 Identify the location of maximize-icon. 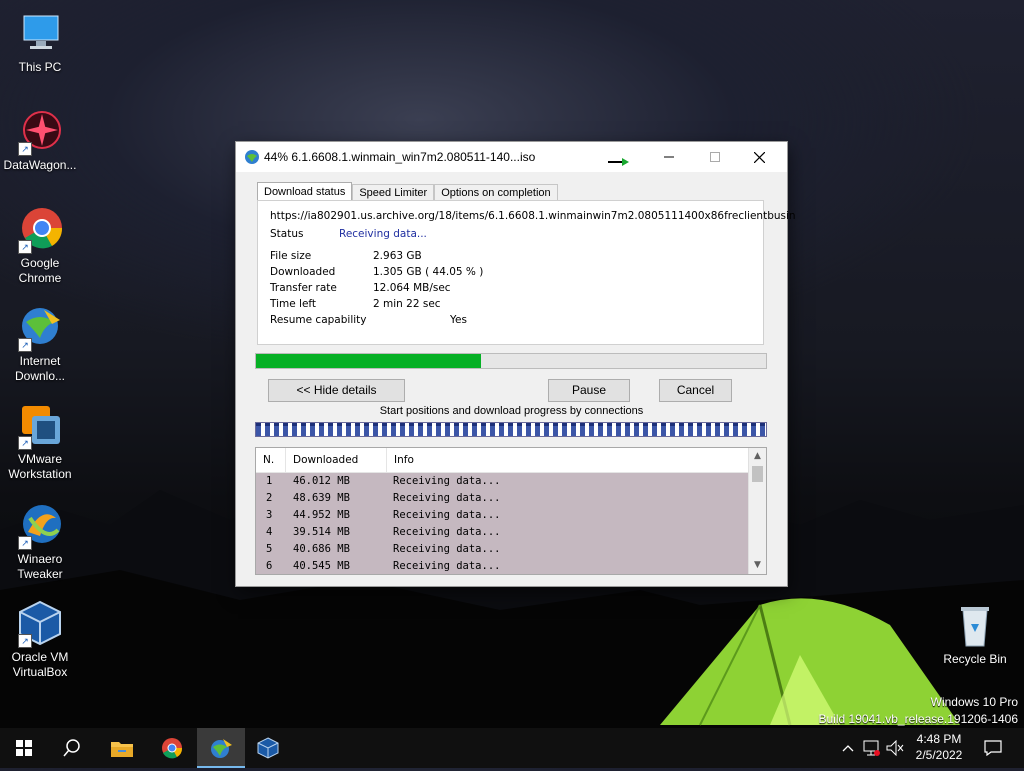
(715, 157).